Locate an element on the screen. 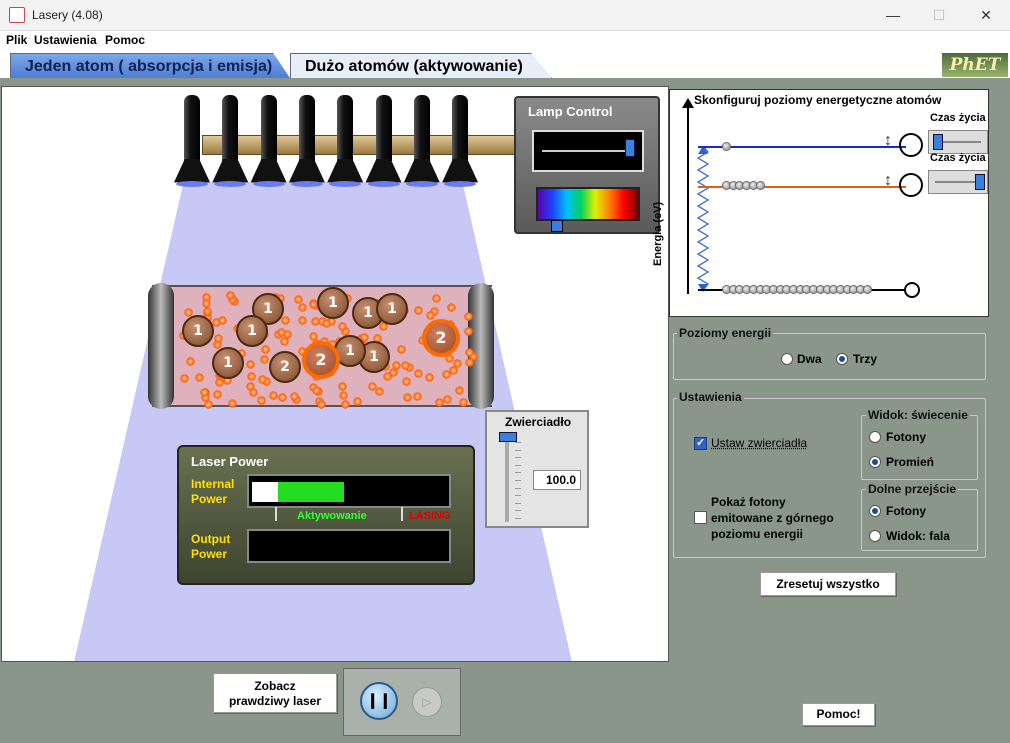  help-button: Pomoc! is located at coordinates (838, 714).